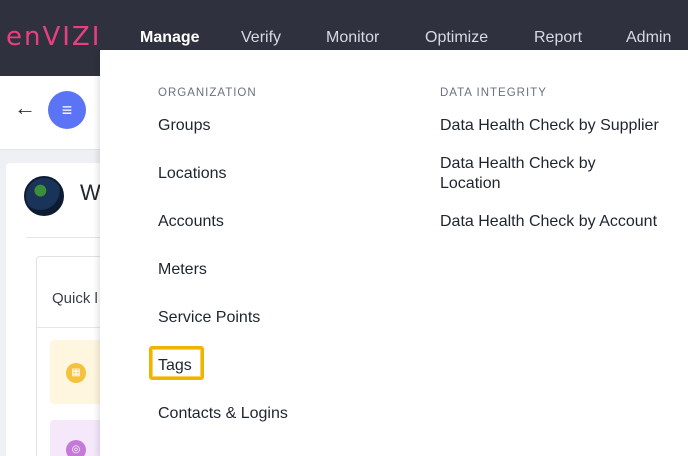 Image resolution: width=688 pixels, height=456 pixels. I want to click on menu-item-contacts-logins: Contacts & Logins, so click(223, 414).